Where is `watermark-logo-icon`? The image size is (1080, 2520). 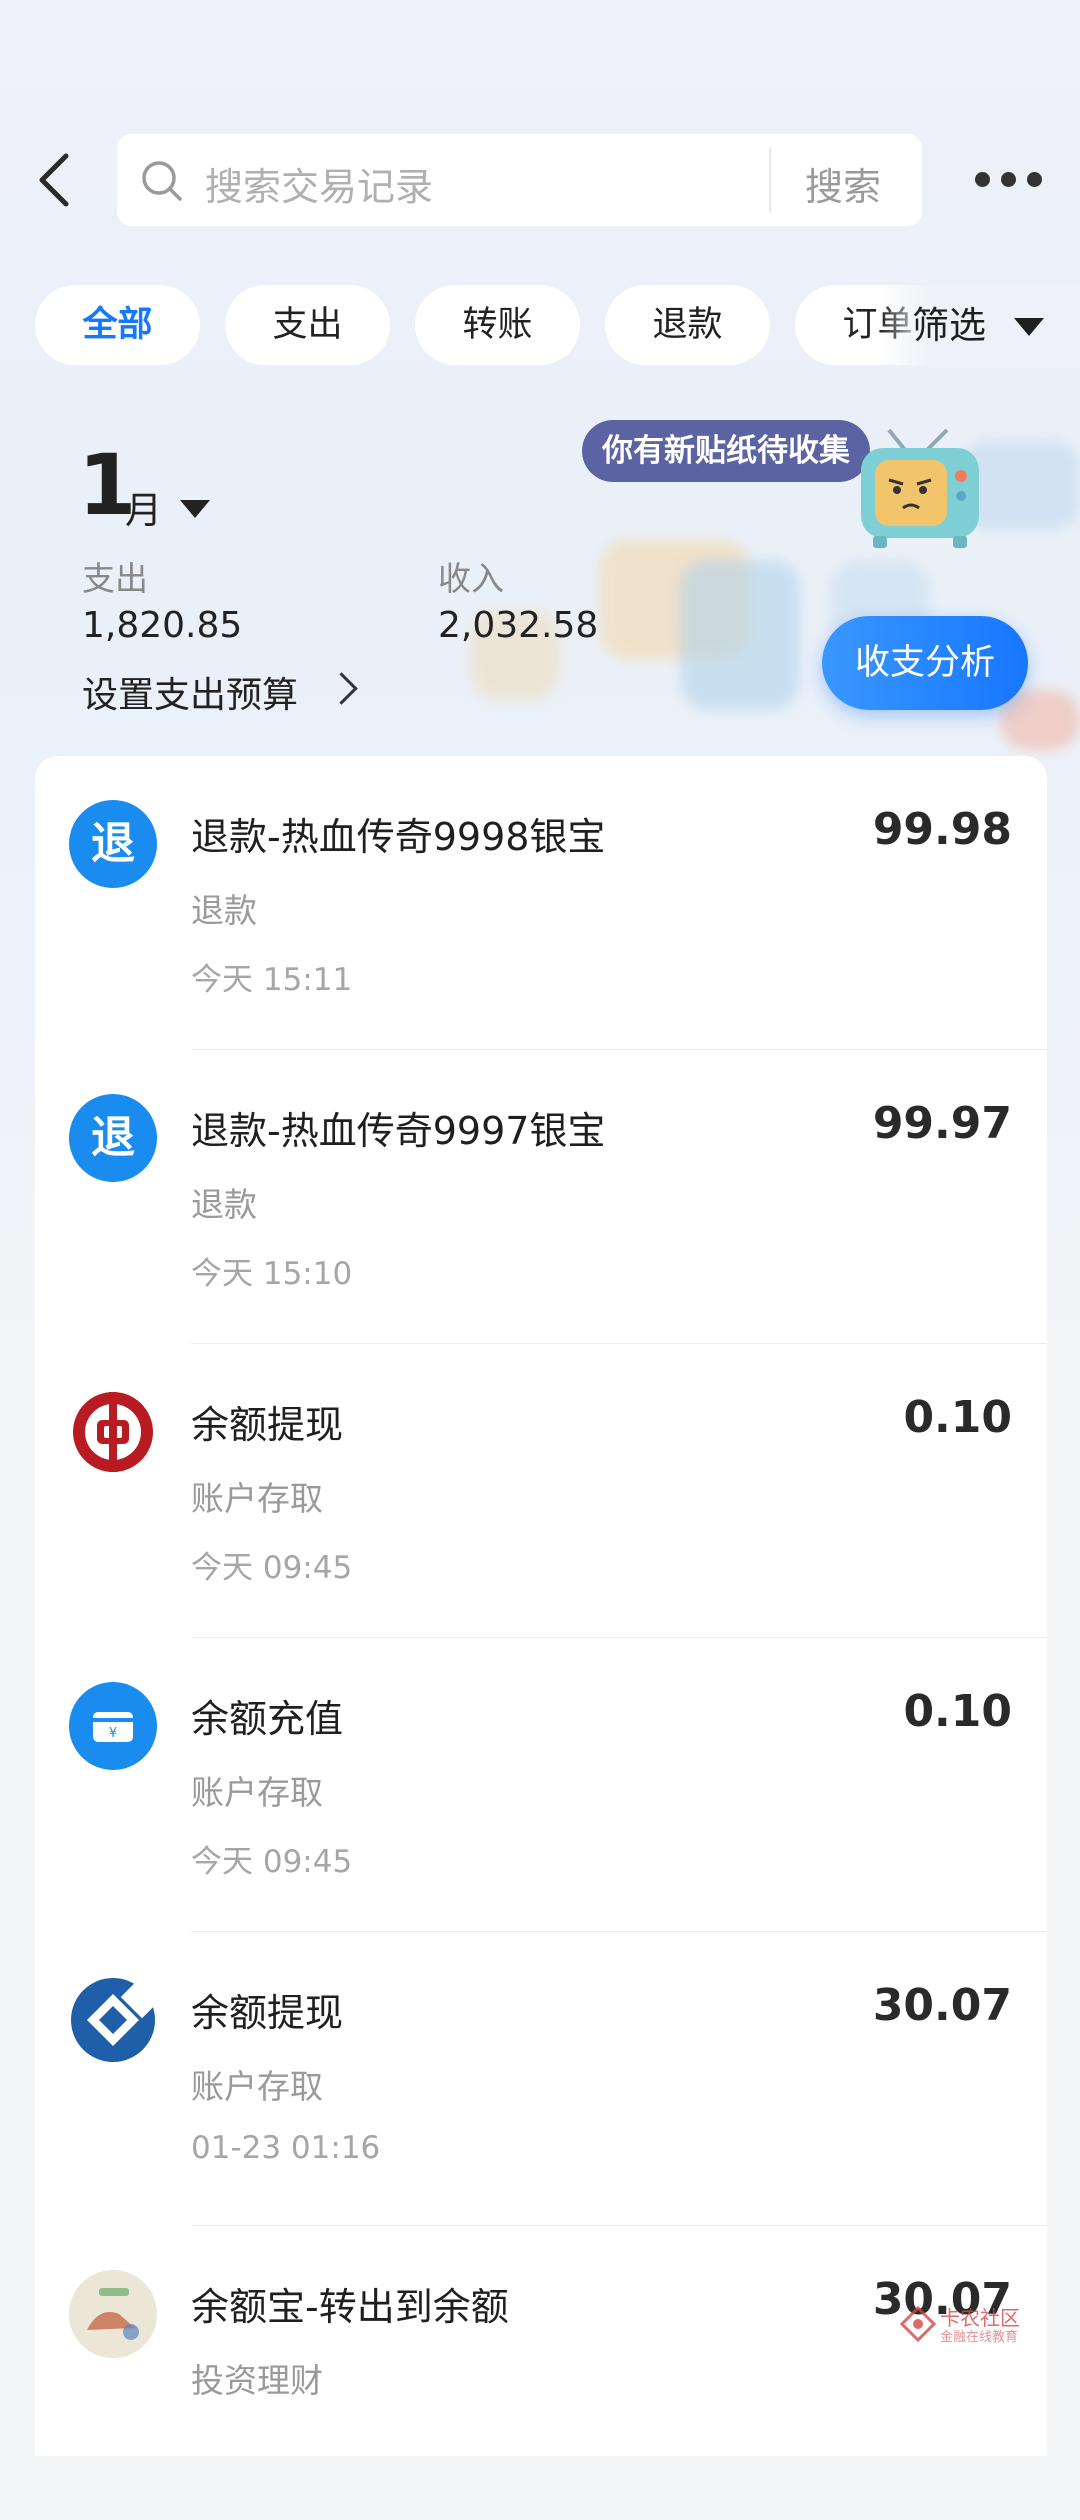 watermark-logo-icon is located at coordinates (918, 2324).